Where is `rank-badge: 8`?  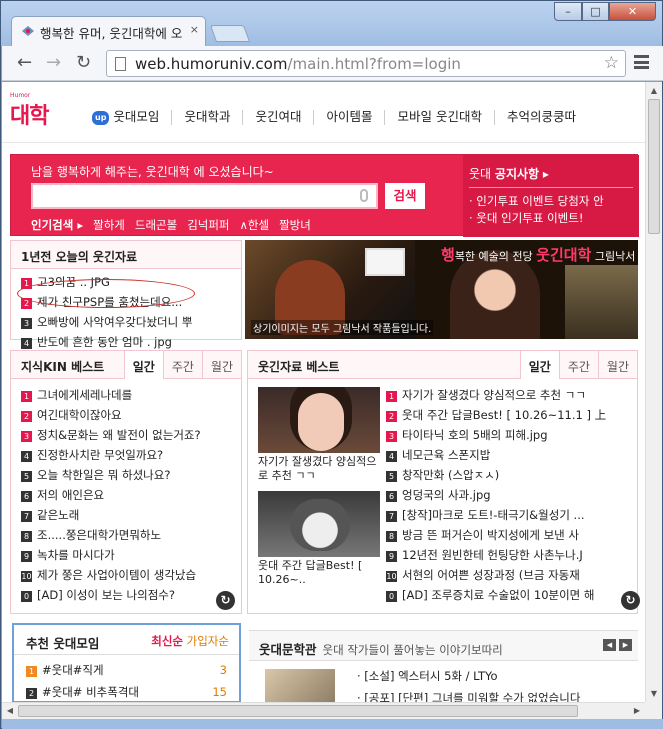
rank-badge: 8 is located at coordinates (26, 536).